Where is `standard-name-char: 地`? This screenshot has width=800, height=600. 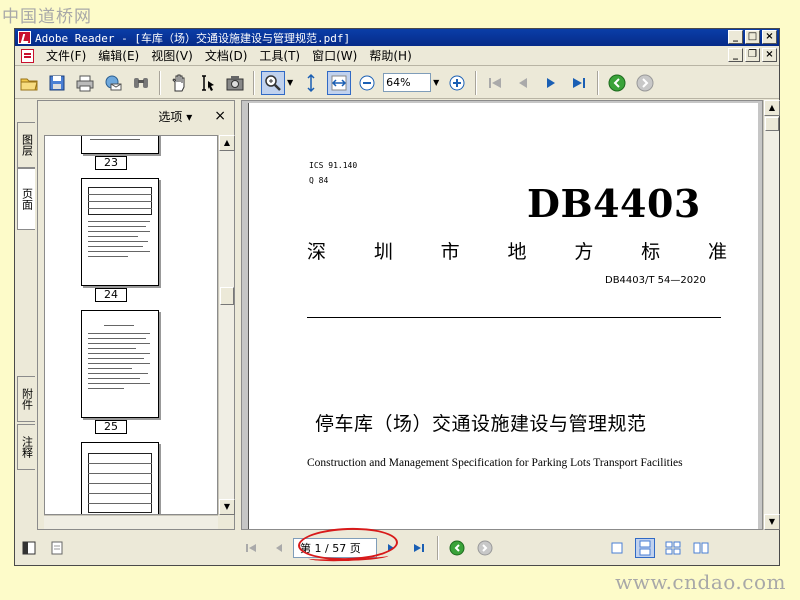 standard-name-char: 地 is located at coordinates (517, 252).